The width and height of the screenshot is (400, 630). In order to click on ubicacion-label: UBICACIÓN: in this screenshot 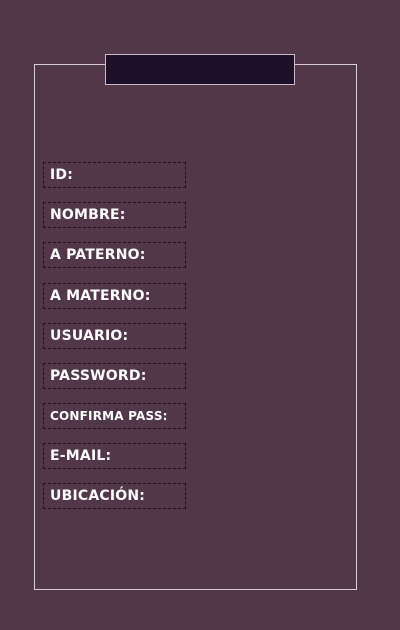, I will do `click(114, 496)`.